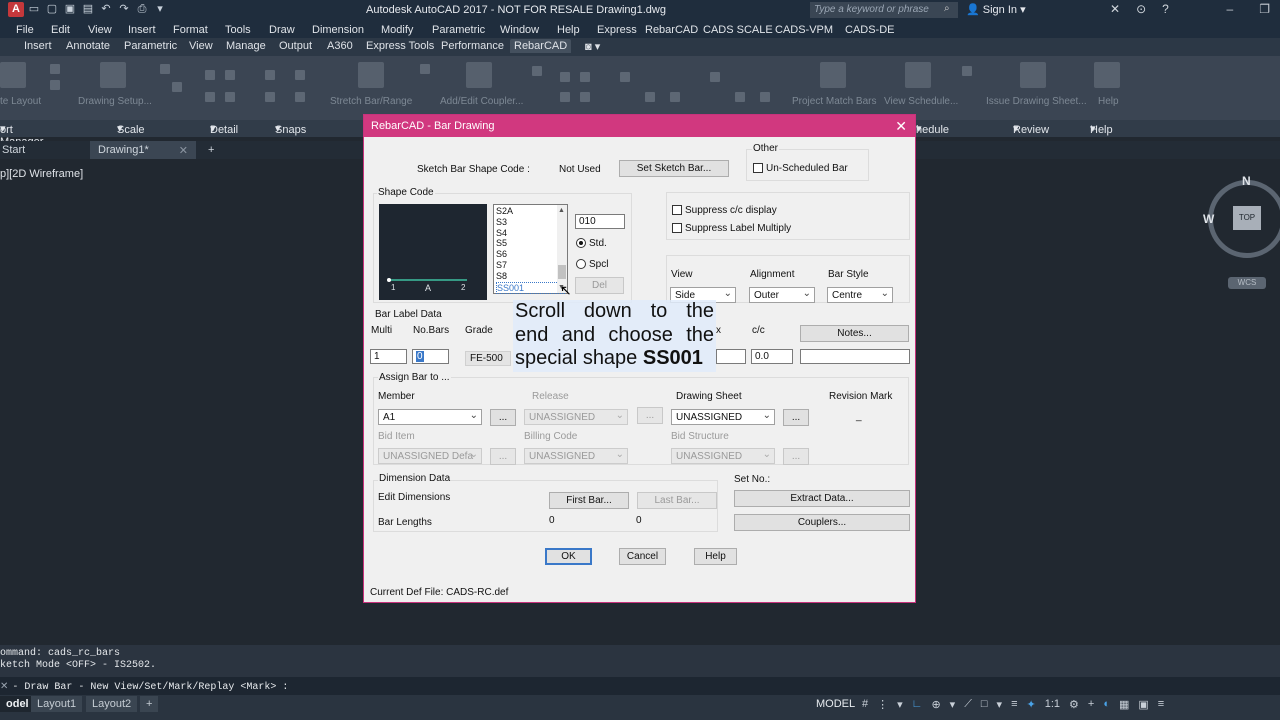 This screenshot has width=1280, height=720. I want to click on restore-icon: ❐, so click(1264, 9).